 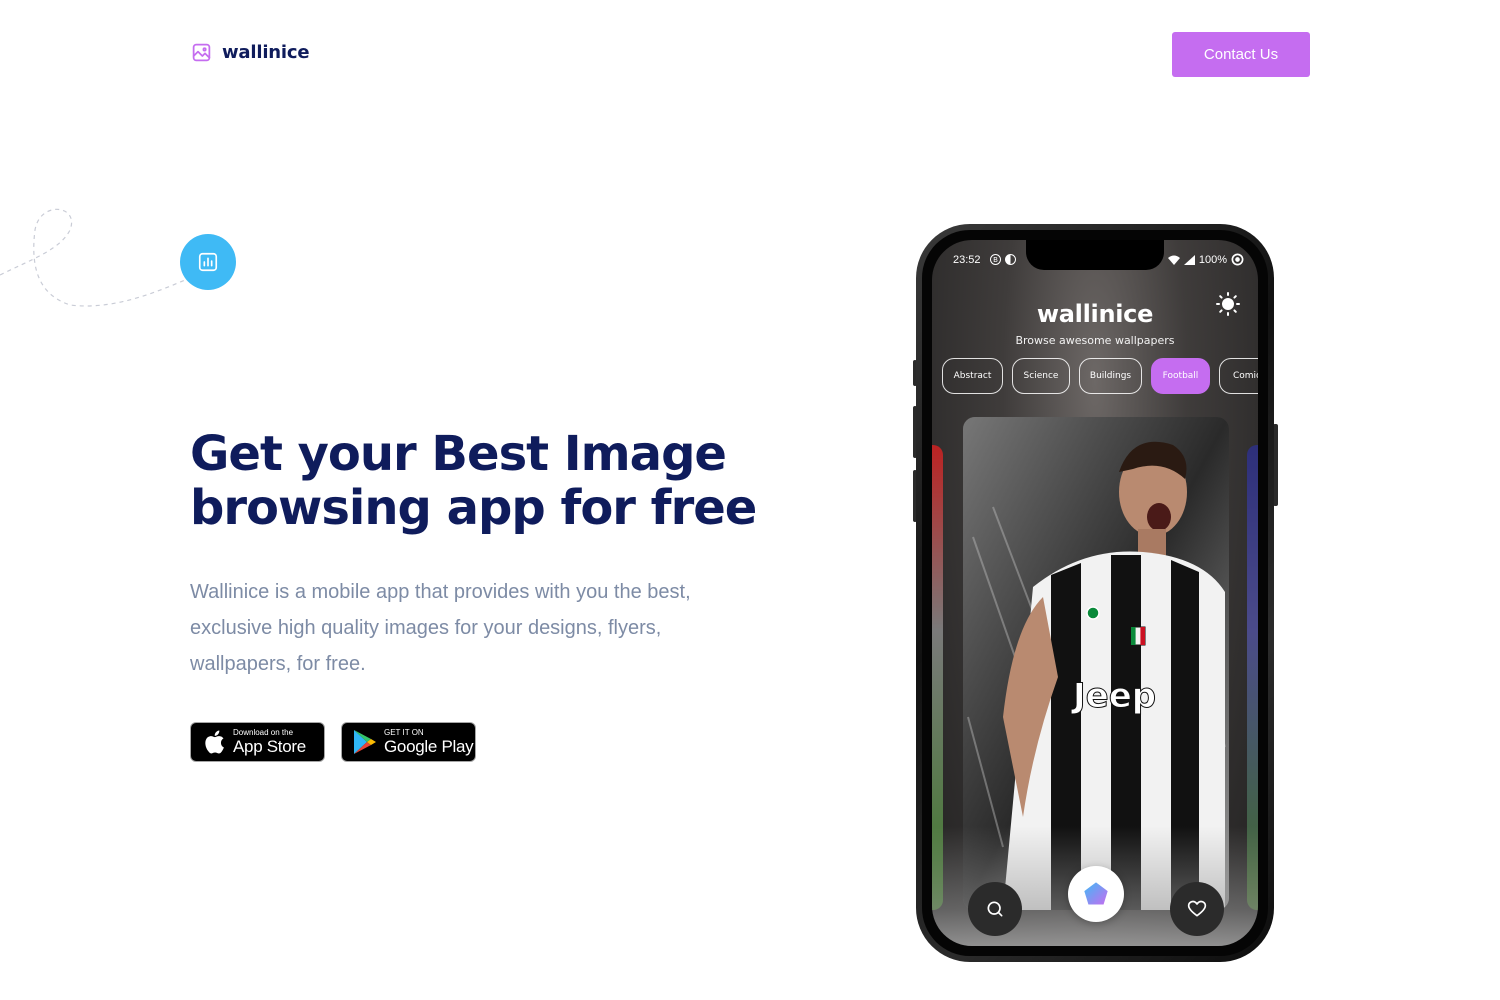 I want to click on battery-level: 100%, so click(x=1212, y=259).